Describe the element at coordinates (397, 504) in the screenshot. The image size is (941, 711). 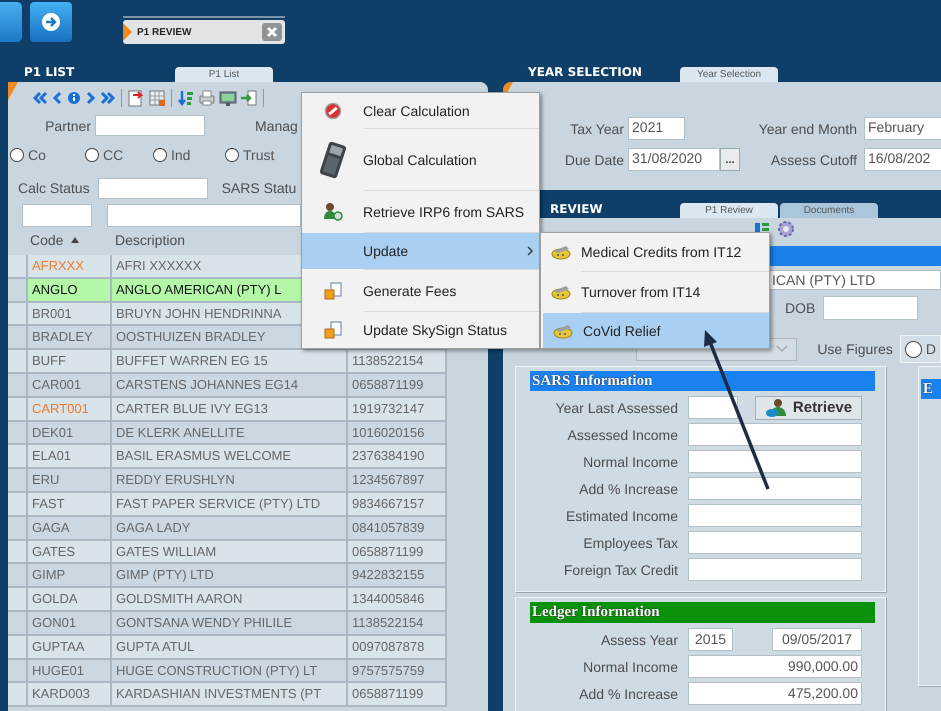
I see `table-cell: 9834667157` at that location.